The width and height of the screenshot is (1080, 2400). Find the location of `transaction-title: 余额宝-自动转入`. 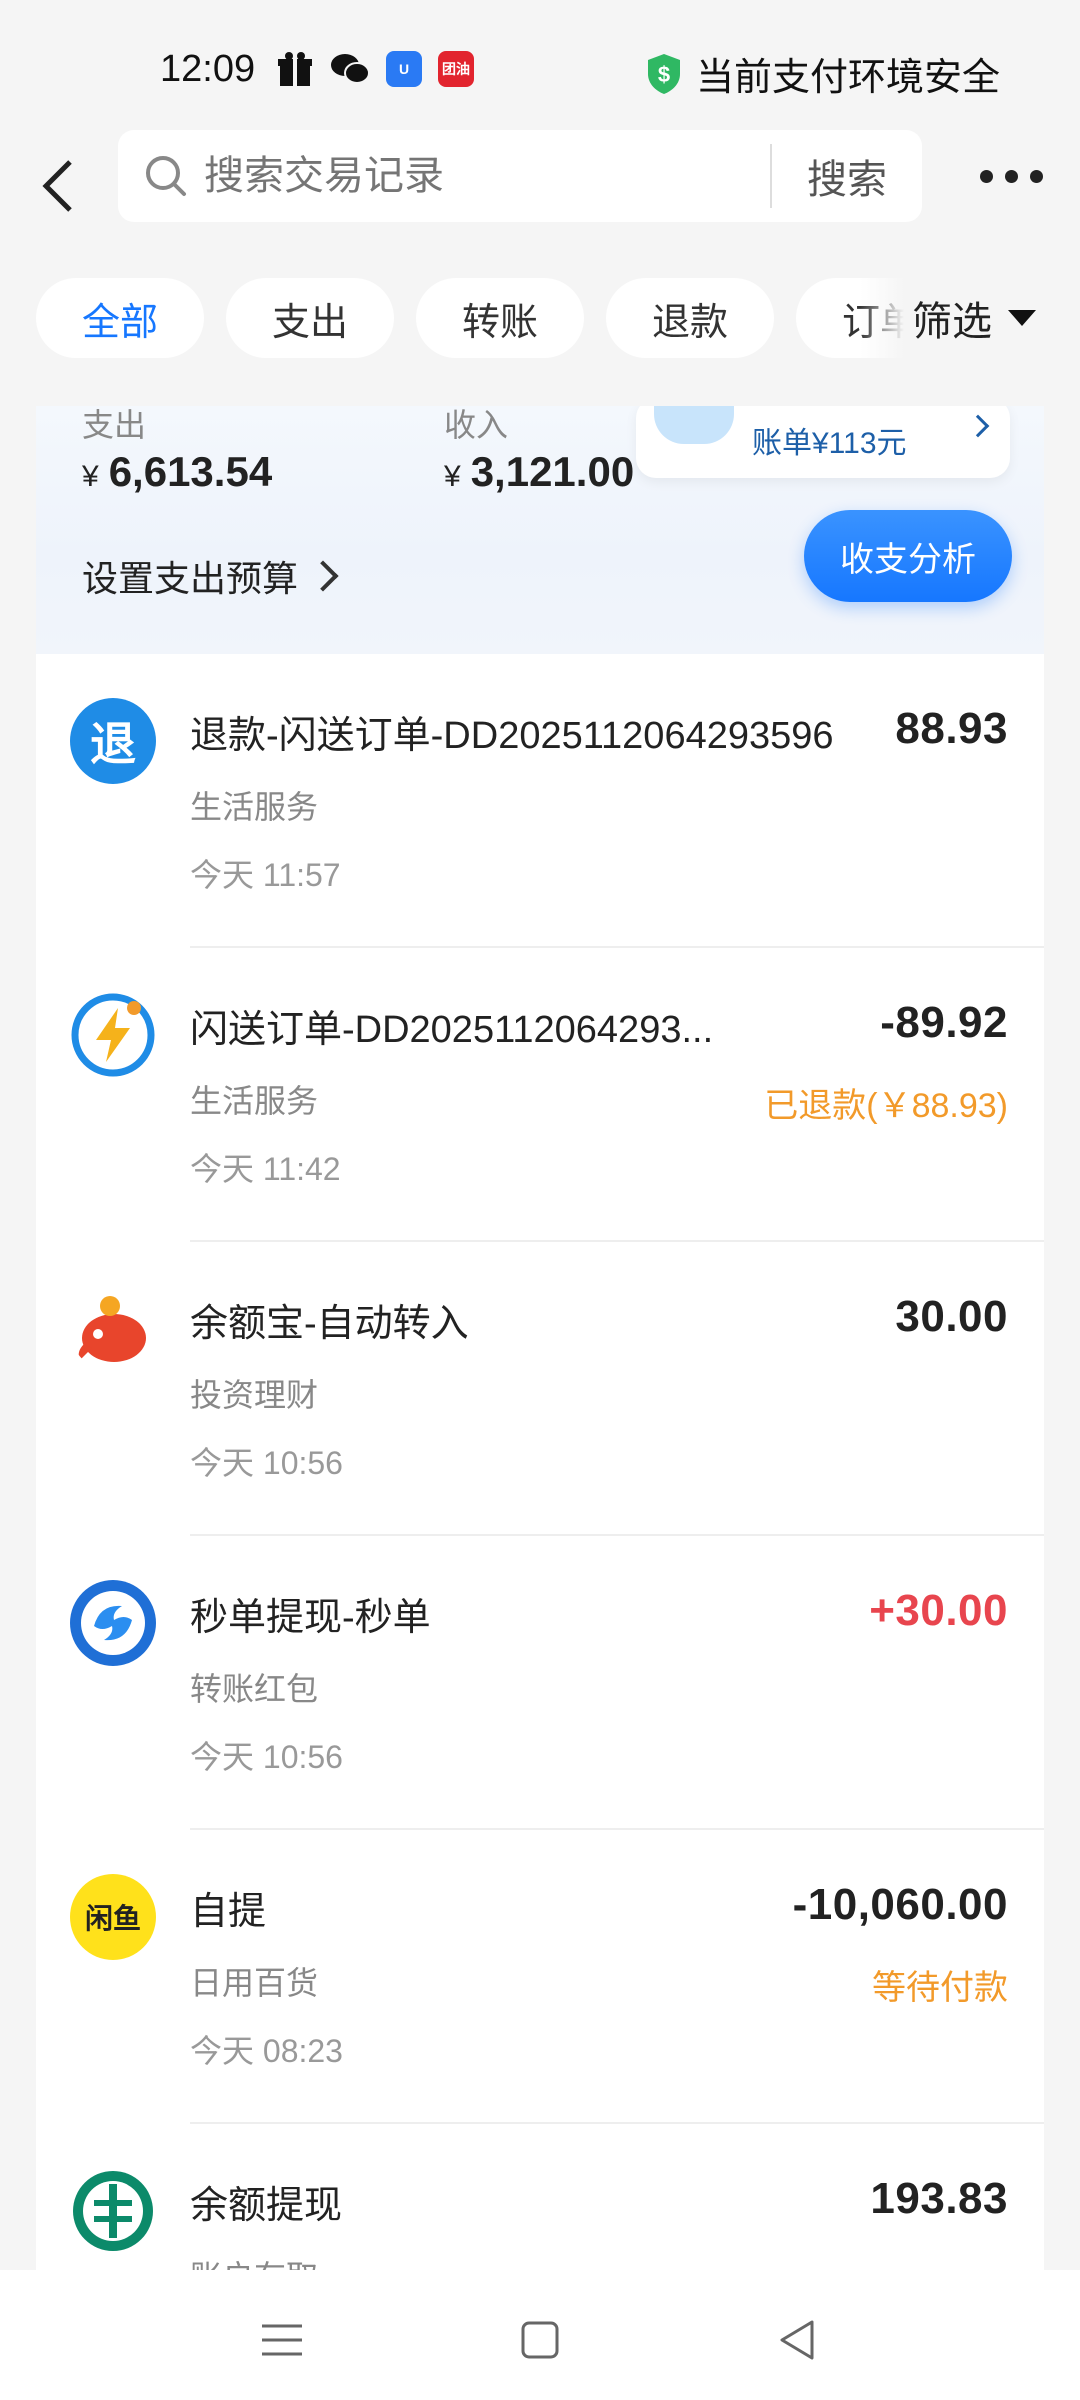

transaction-title: 余额宝-自动转入 is located at coordinates (329, 1324).